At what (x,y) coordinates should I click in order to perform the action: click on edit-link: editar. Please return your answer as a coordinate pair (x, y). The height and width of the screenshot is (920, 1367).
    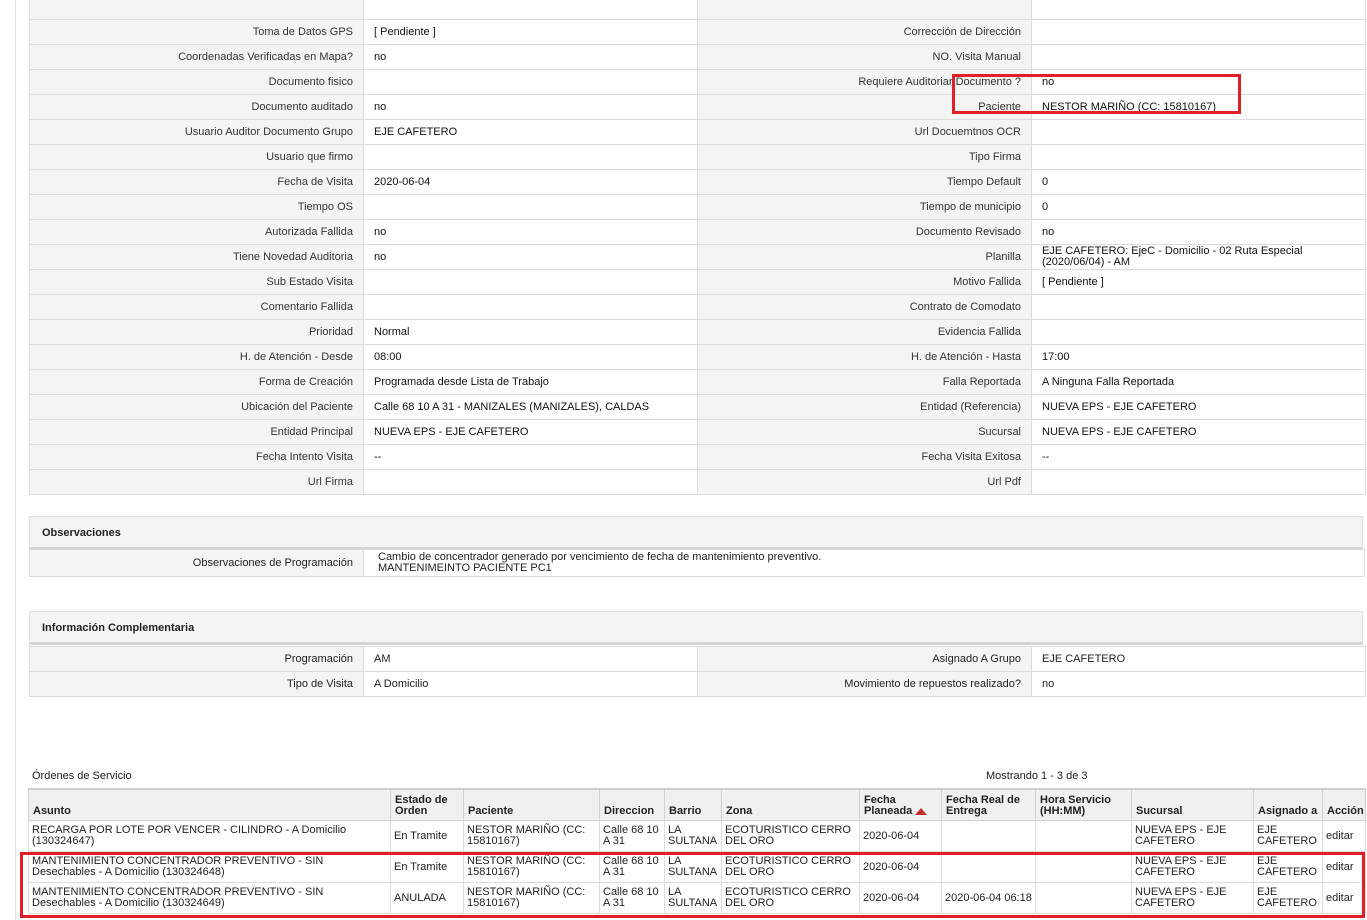
    Looking at the image, I should click on (1344, 836).